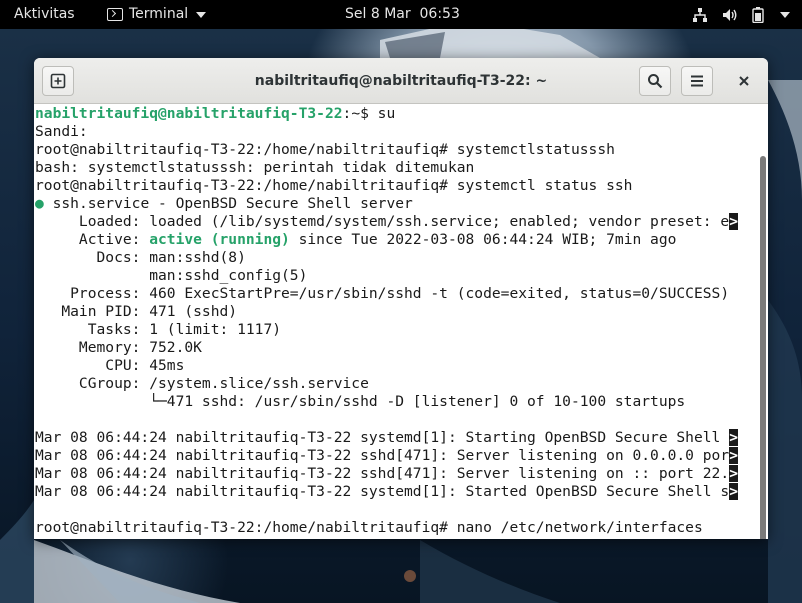 The height and width of the screenshot is (603, 802). I want to click on terminal-line: CPU: 45ms, so click(110, 365).